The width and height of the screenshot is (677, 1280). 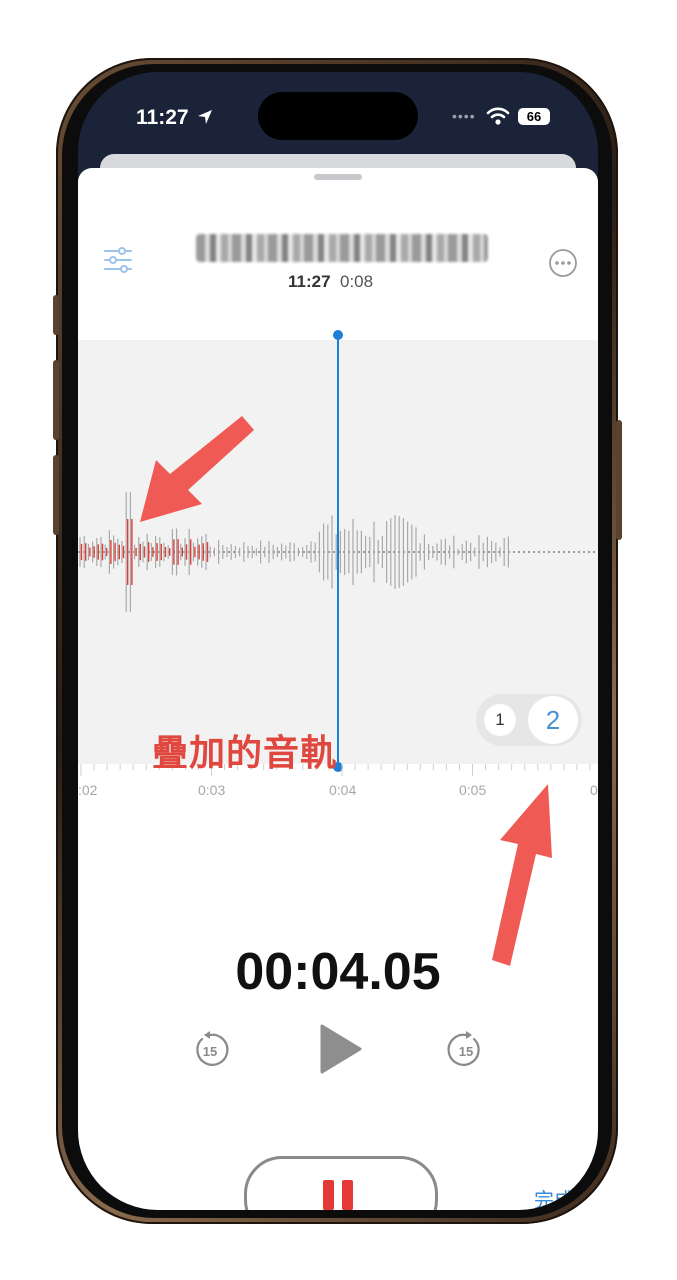 I want to click on playhead, so click(x=338, y=551).